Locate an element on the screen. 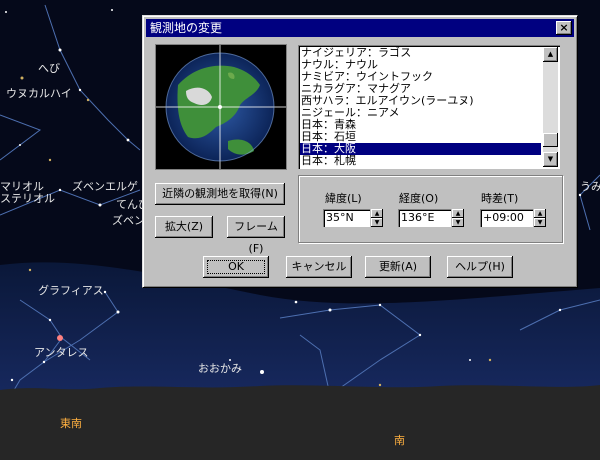 The image size is (600, 460). close-button: × is located at coordinates (564, 28).